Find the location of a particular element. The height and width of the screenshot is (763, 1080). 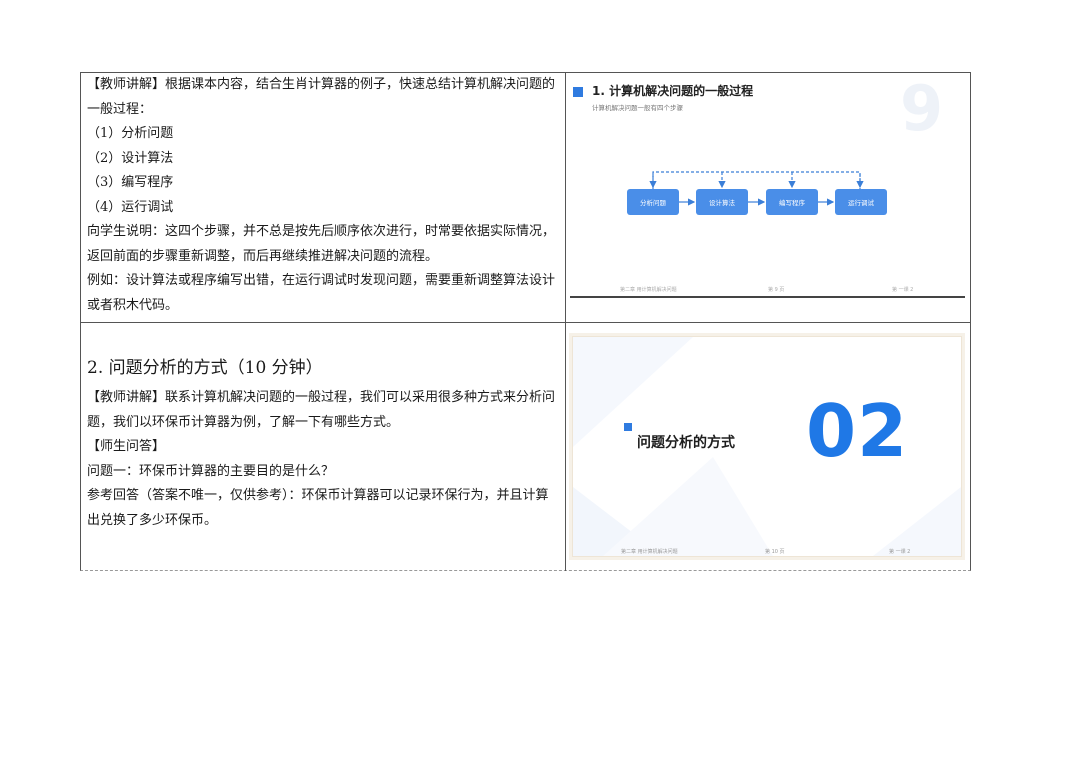

step-item-2: （2）设计算法 is located at coordinates (130, 158).